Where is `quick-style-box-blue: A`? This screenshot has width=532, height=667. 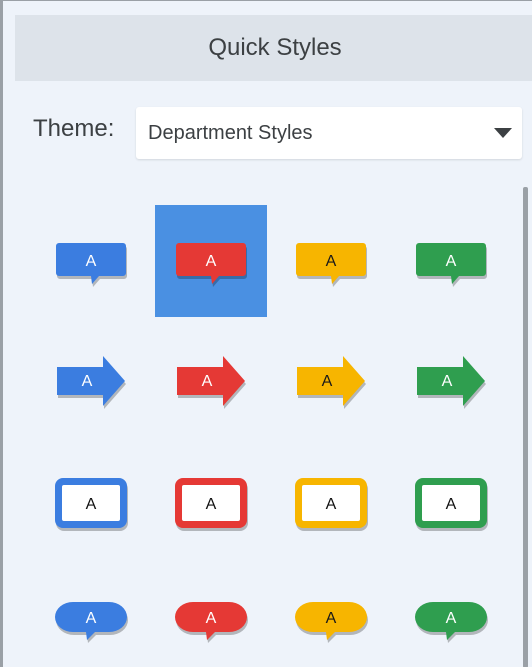
quick-style-box-blue: A is located at coordinates (91, 501).